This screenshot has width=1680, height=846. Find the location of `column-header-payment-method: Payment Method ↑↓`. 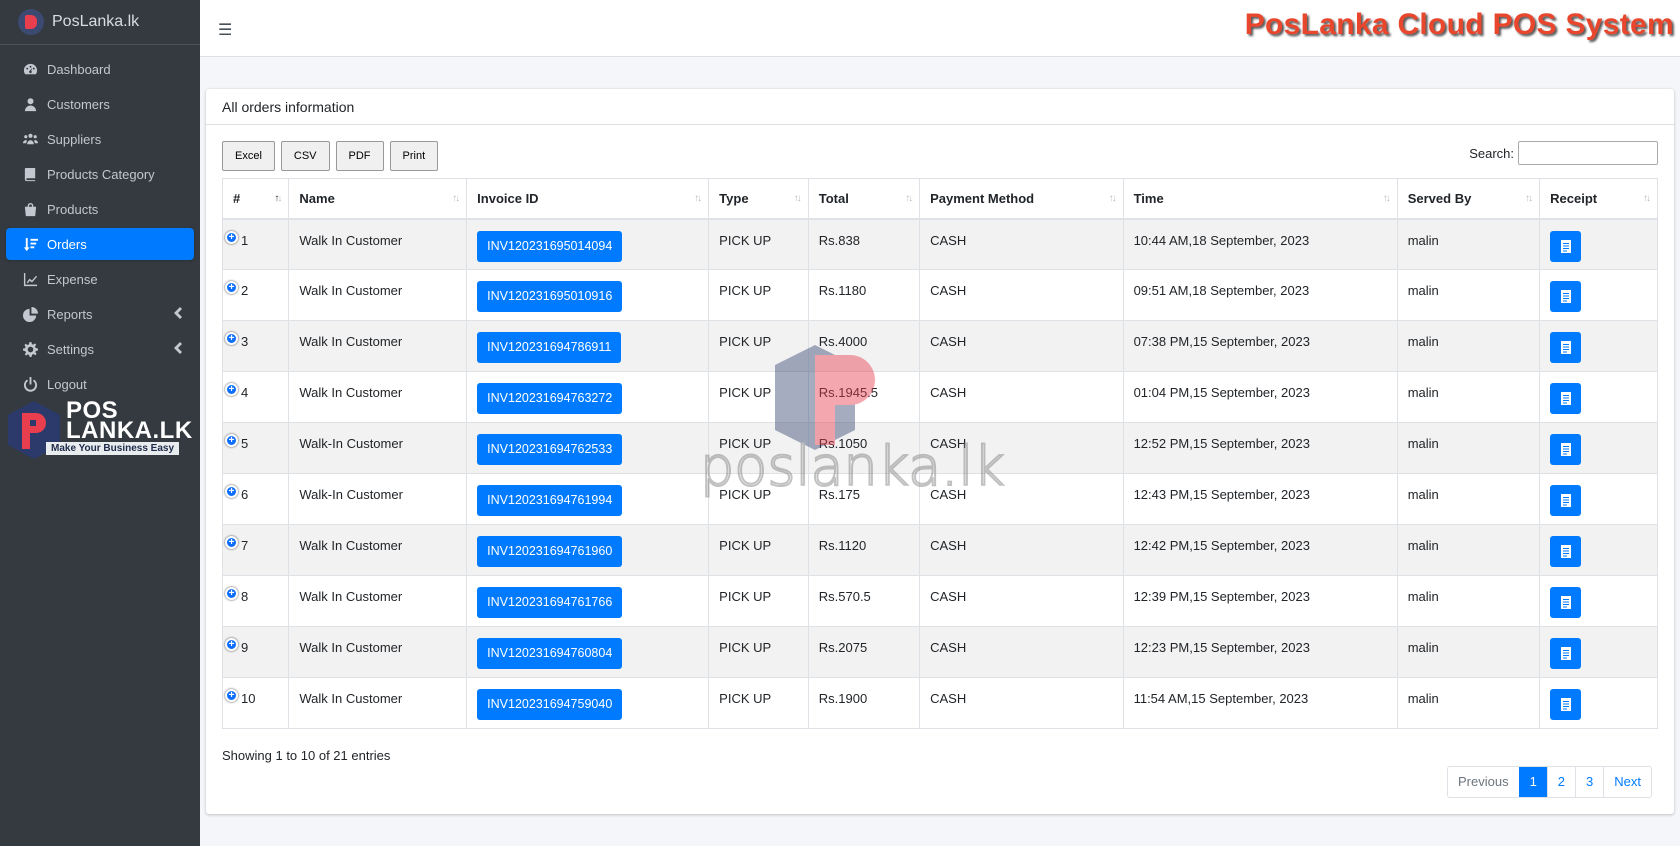

column-header-payment-method: Payment Method ↑↓ is located at coordinates (1021, 199).